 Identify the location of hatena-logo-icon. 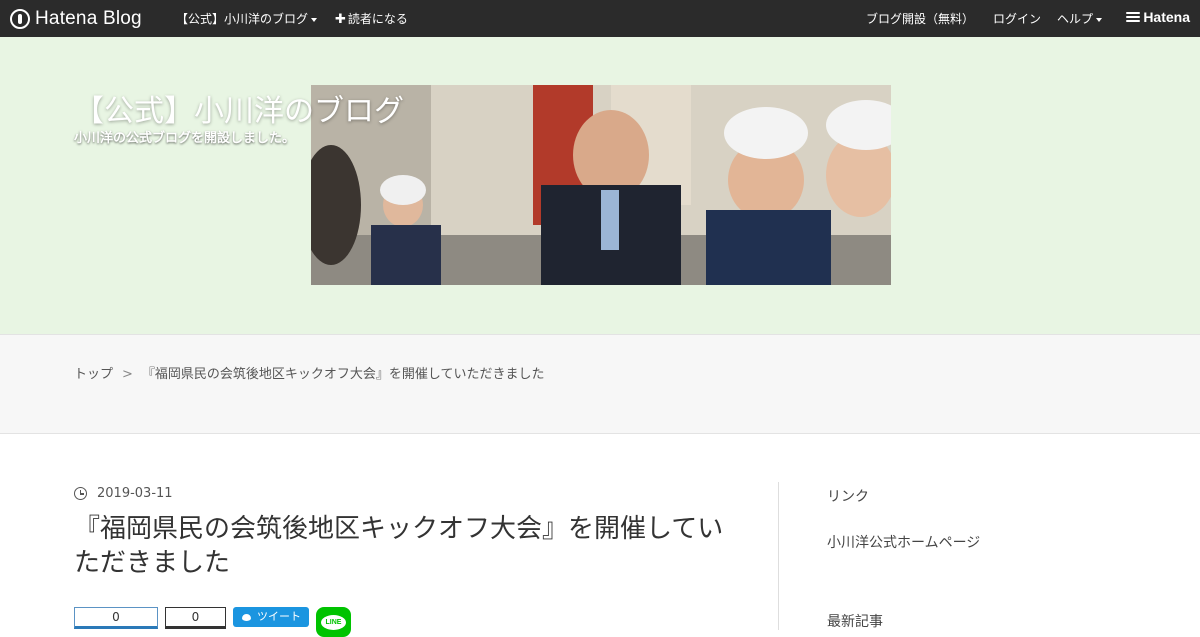
(1133, 17).